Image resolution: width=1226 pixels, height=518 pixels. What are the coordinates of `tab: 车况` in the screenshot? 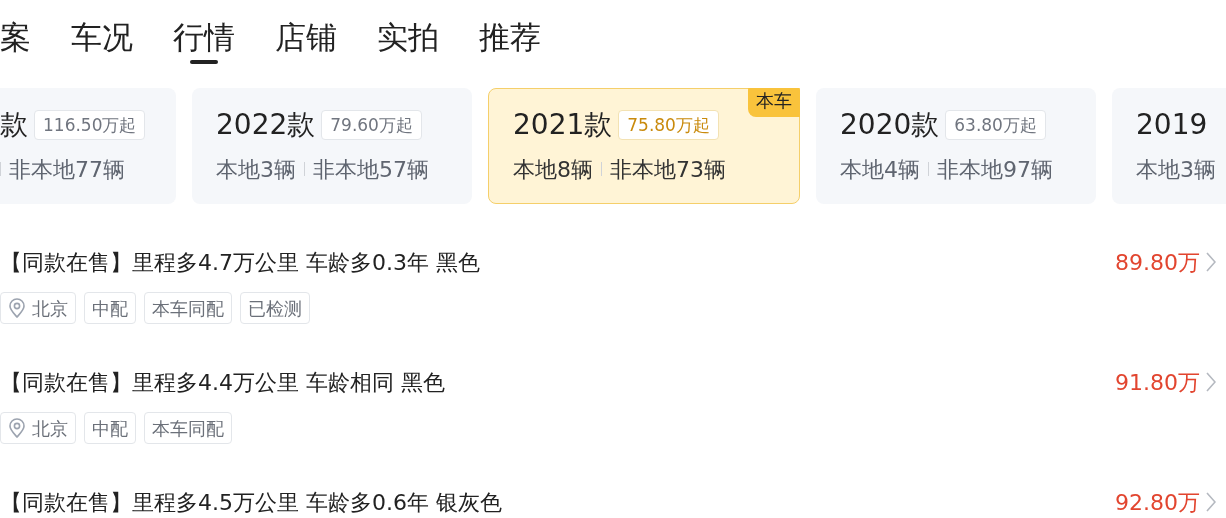 It's located at (102, 37).